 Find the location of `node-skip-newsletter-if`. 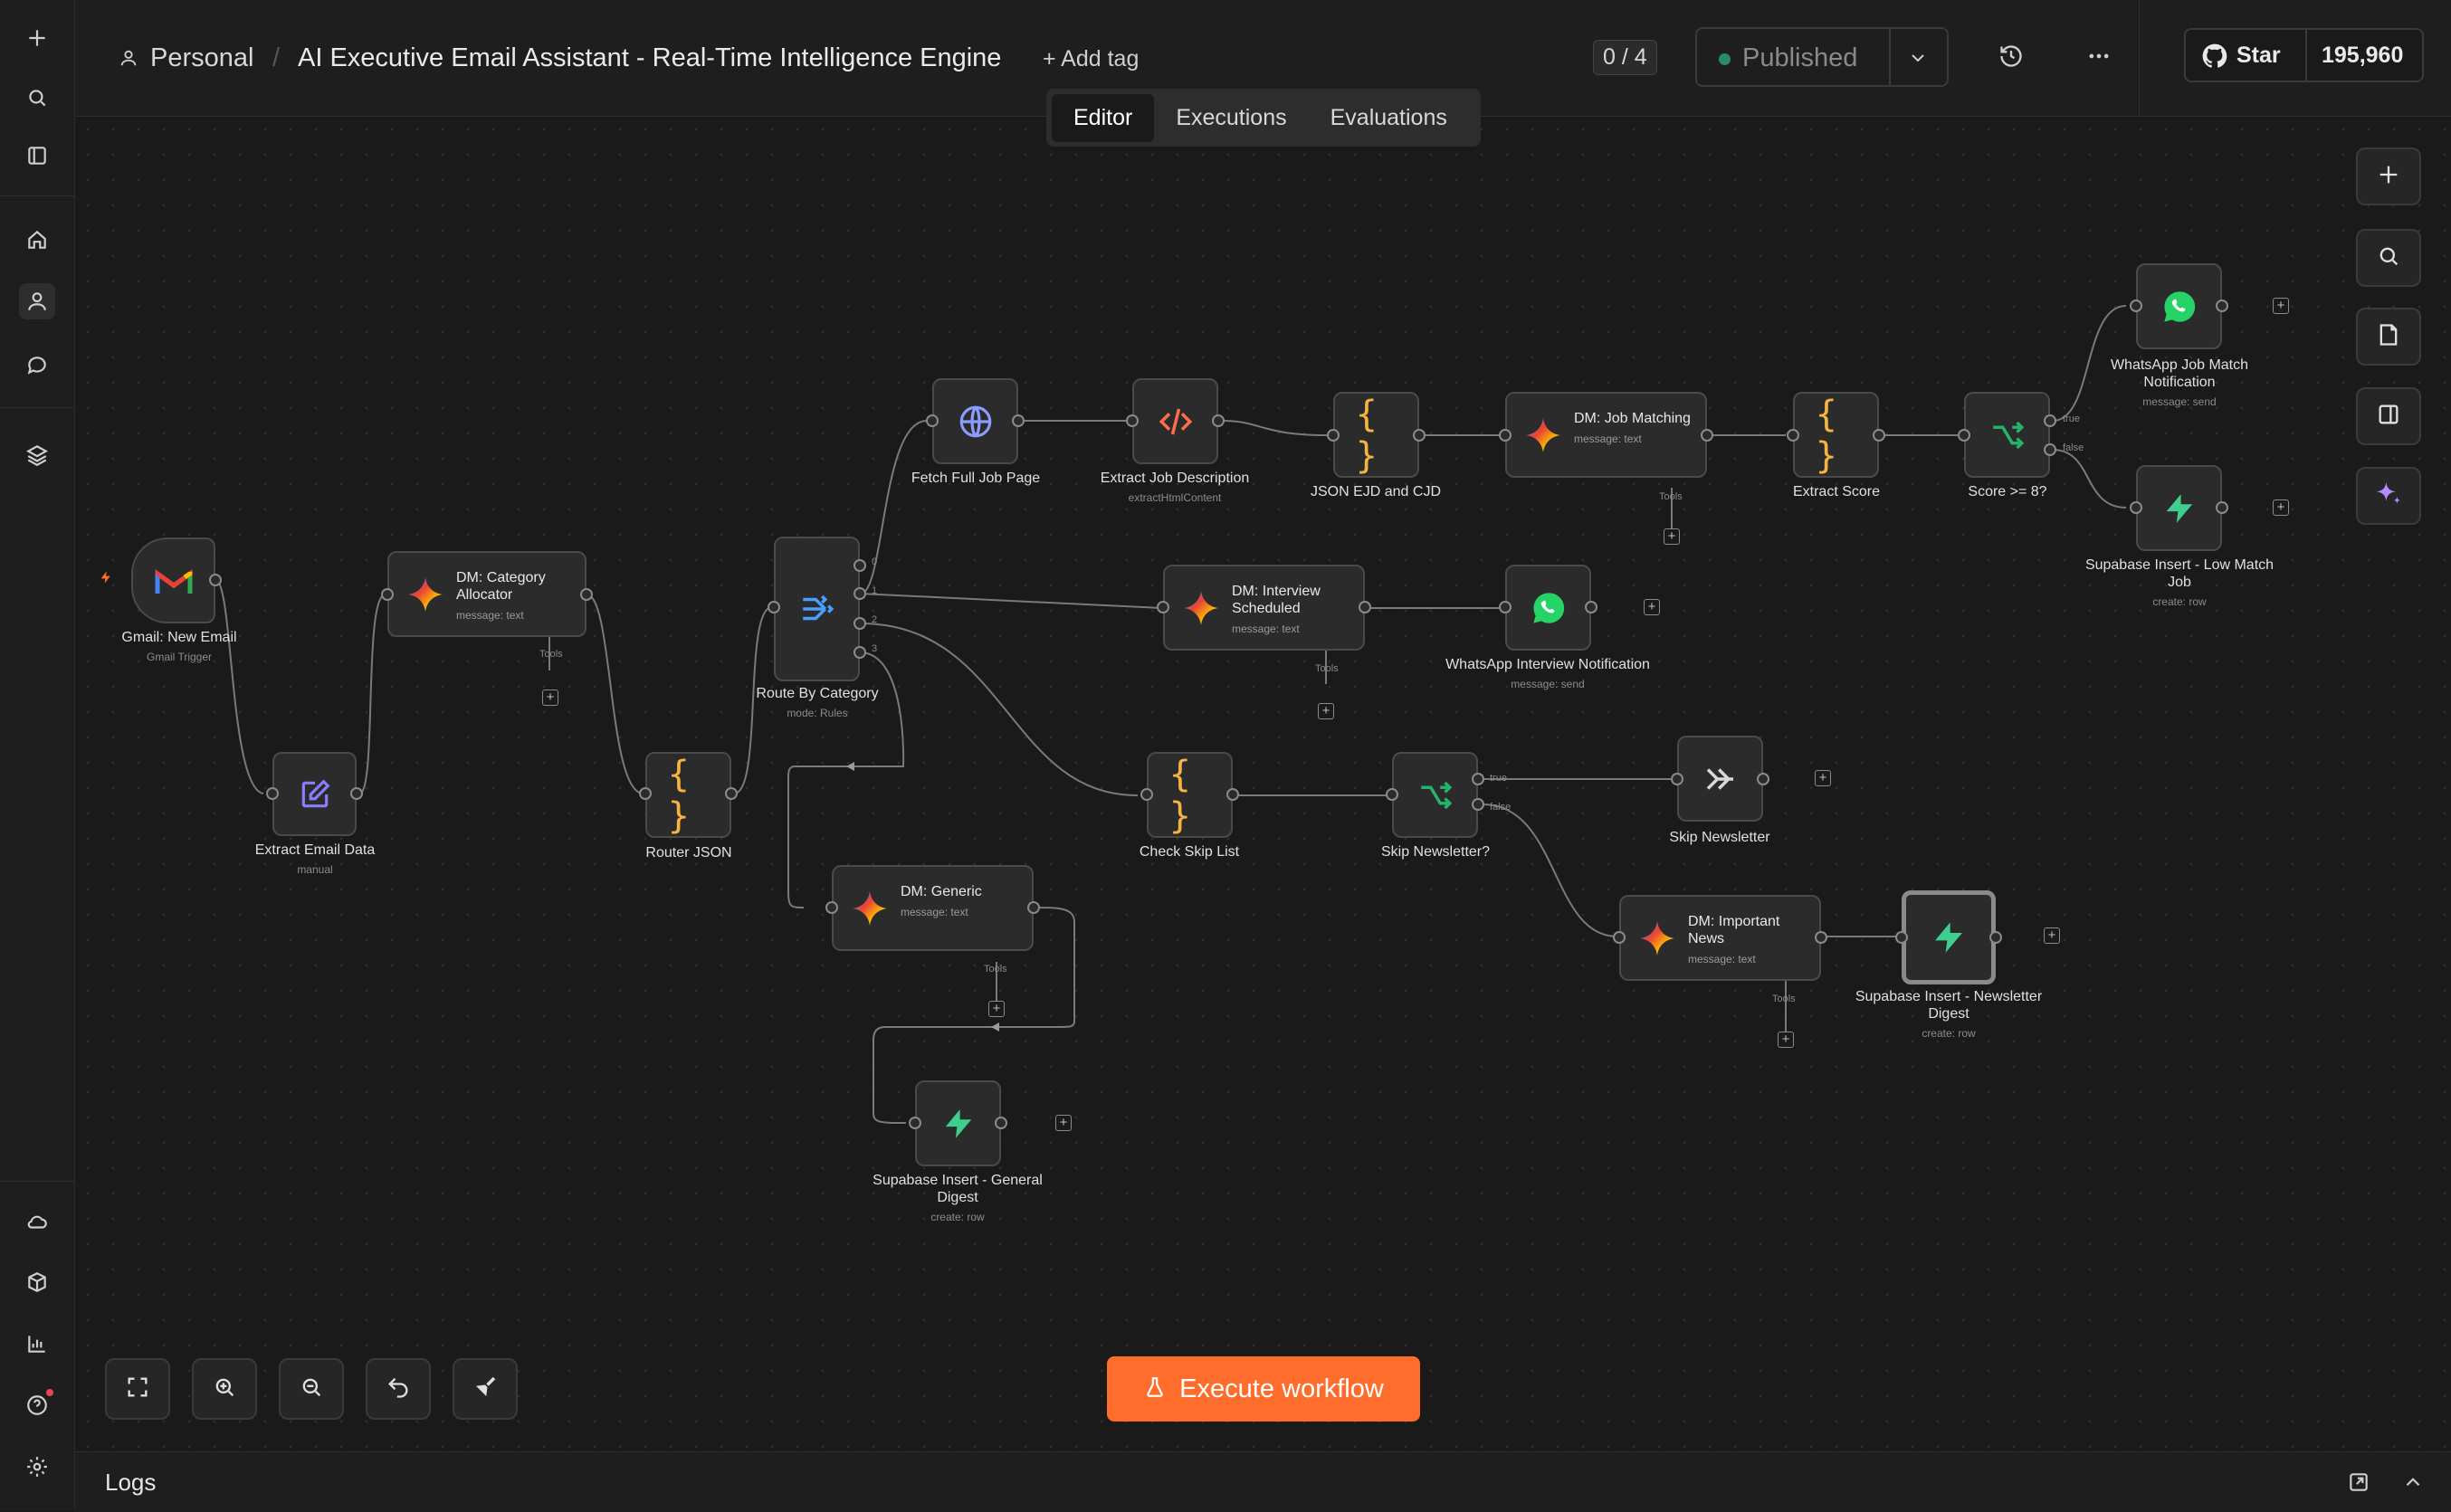

node-skip-newsletter-if is located at coordinates (1435, 795).